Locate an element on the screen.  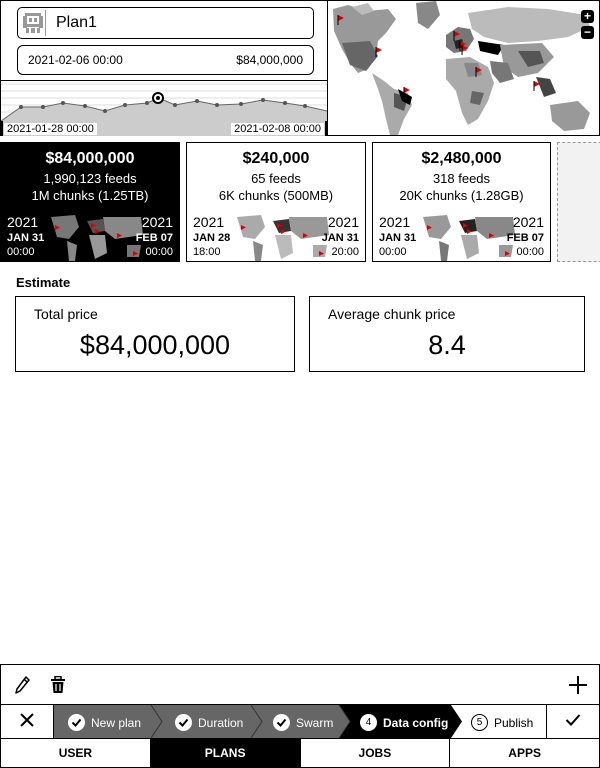
card-price: $84,000,000 is located at coordinates (90, 158).